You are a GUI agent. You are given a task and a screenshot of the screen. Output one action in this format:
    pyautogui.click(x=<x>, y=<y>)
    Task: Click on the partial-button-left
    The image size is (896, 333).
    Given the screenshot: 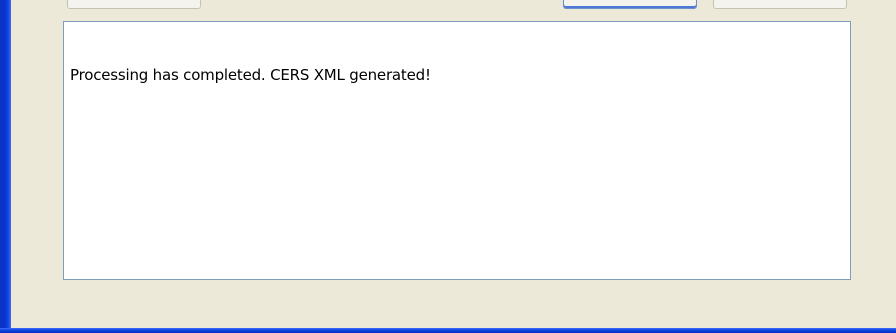 What is the action you would take?
    pyautogui.click(x=134, y=4)
    